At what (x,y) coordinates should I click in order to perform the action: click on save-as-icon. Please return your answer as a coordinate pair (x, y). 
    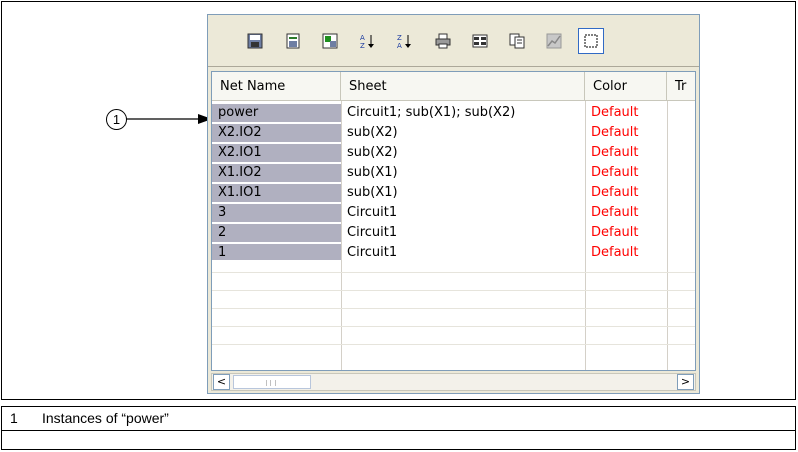
    Looking at the image, I should click on (293, 41).